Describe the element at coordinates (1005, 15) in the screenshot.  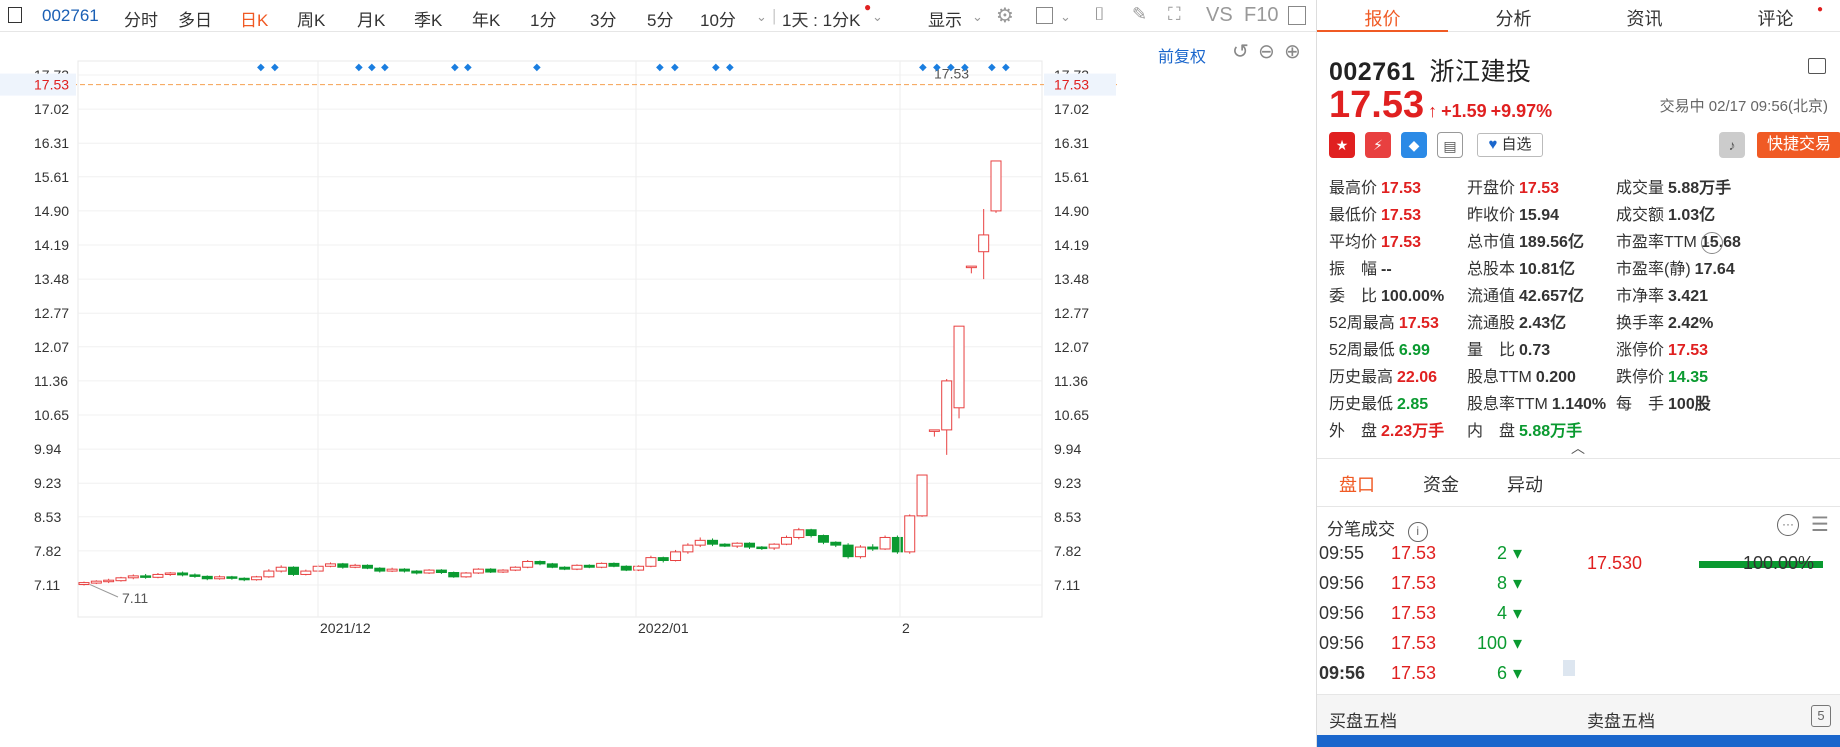
I see `settings-gear-icon: ⚙` at that location.